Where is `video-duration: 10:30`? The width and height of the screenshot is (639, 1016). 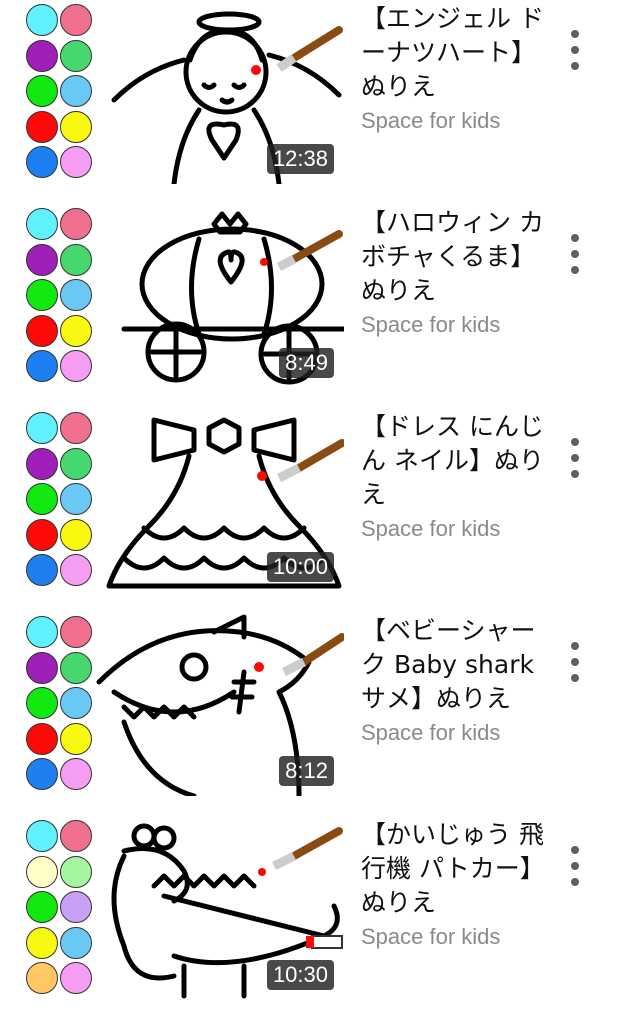
video-duration: 10:30 is located at coordinates (300, 975).